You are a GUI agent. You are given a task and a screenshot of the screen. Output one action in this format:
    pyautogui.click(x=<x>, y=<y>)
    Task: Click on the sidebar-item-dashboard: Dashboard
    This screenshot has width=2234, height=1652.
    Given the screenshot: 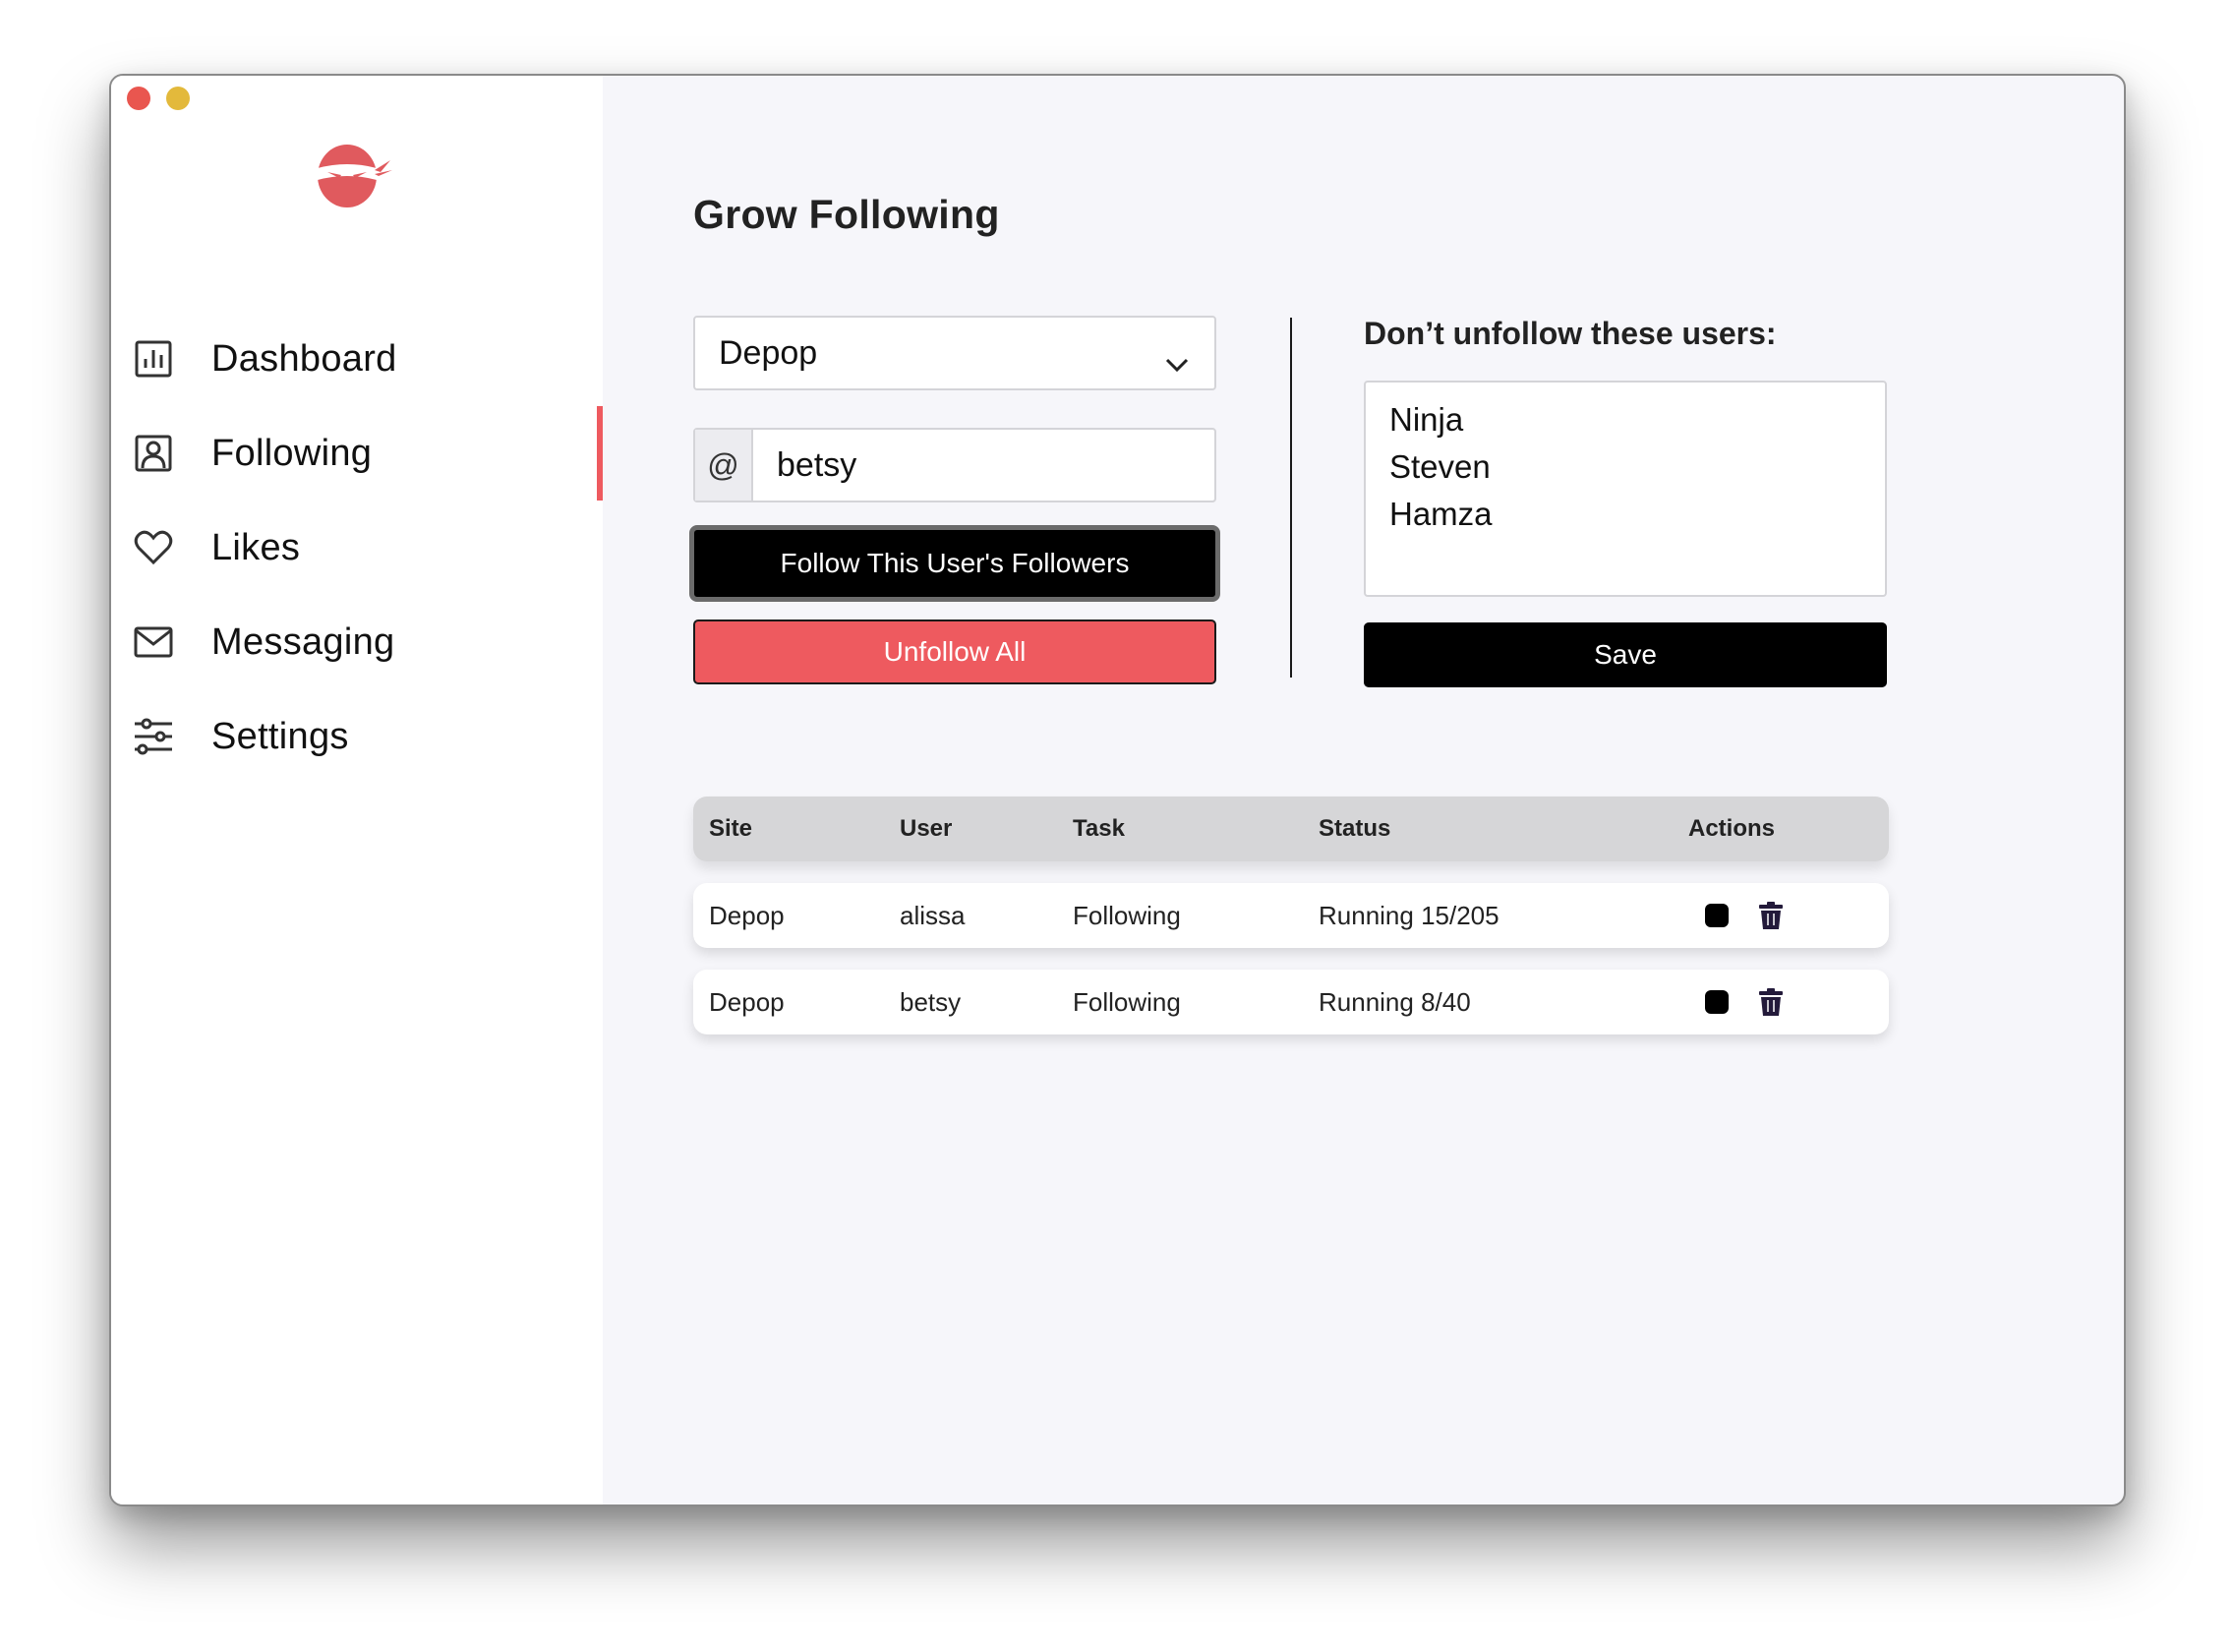 What is the action you would take?
    pyautogui.click(x=357, y=359)
    